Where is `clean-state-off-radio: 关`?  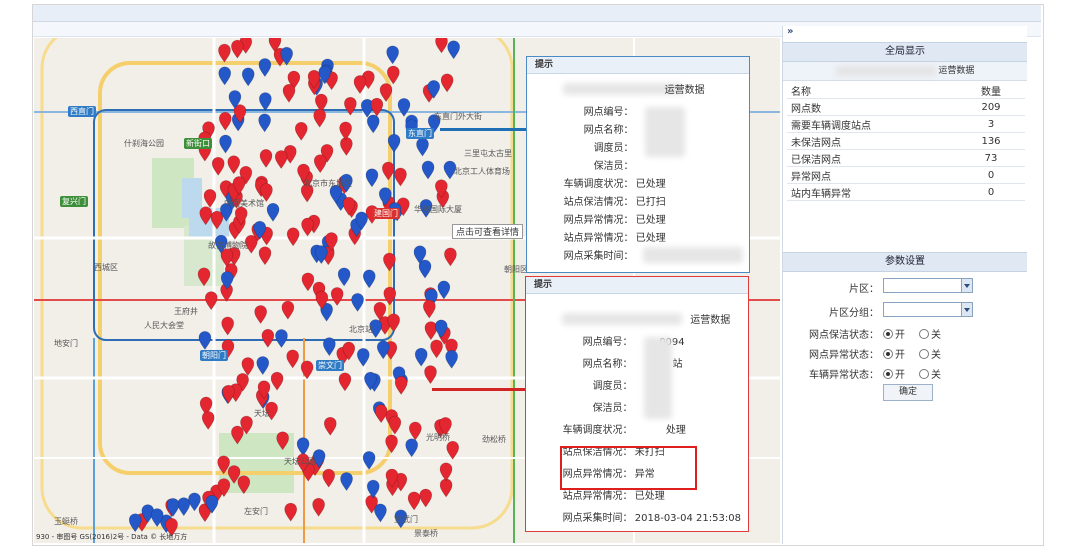 clean-state-off-radio: 关 is located at coordinates (930, 333).